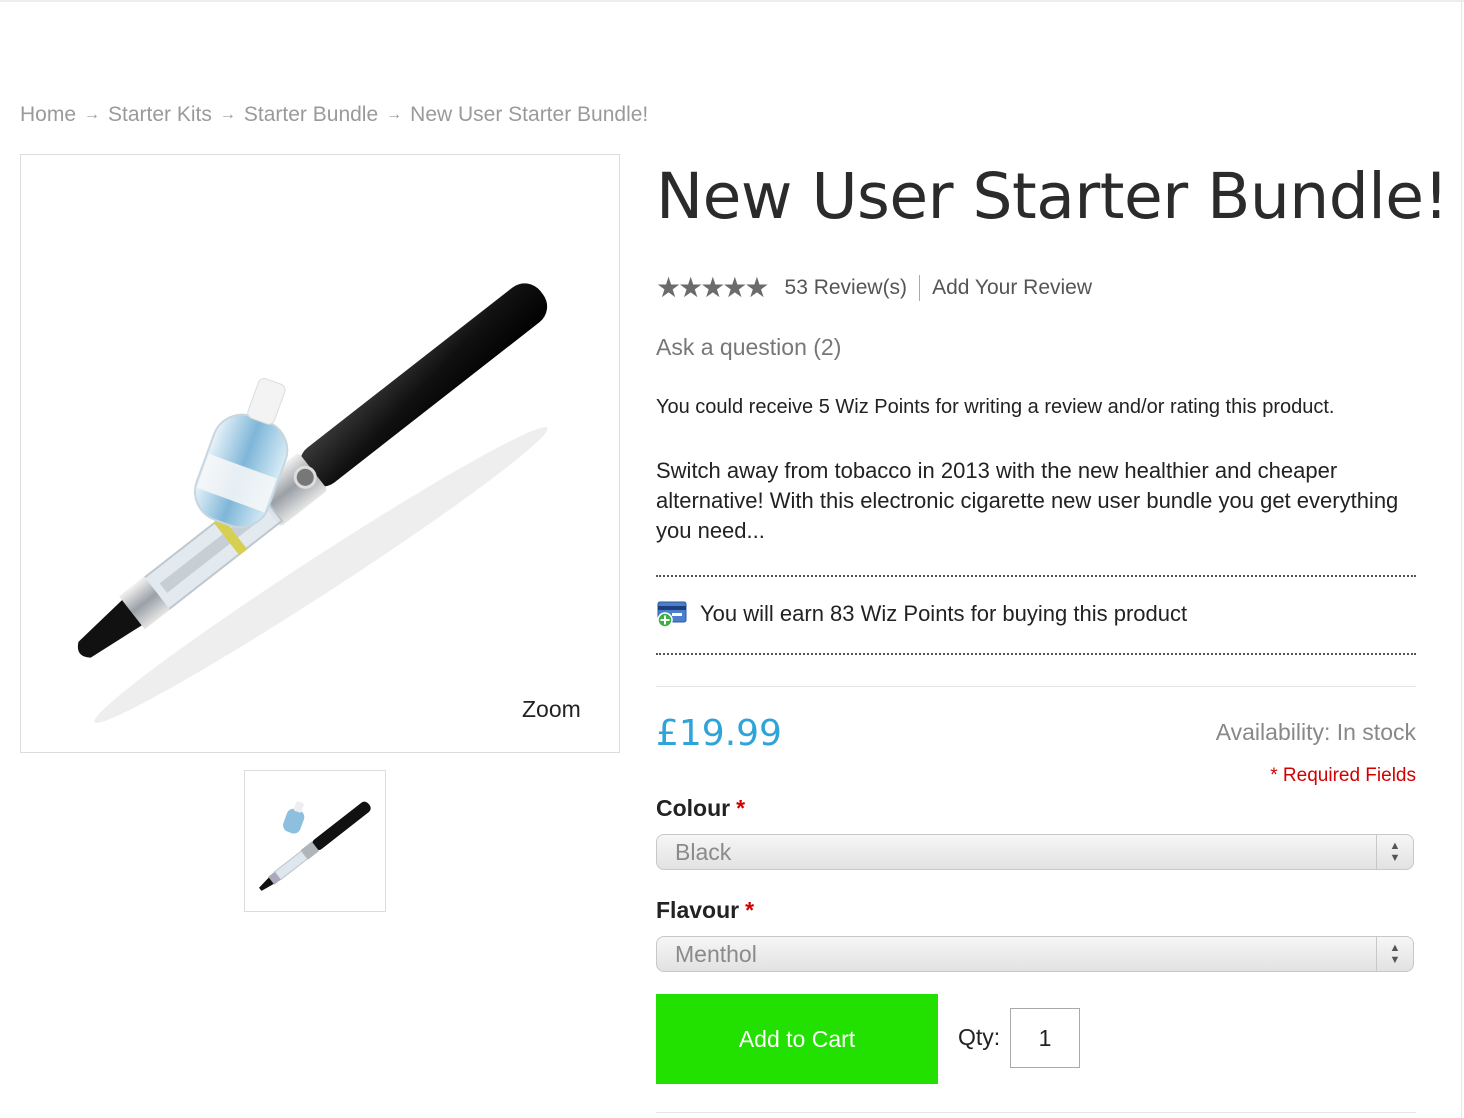  What do you see at coordinates (48, 114) in the screenshot?
I see `breadcrumb-home: Home` at bounding box center [48, 114].